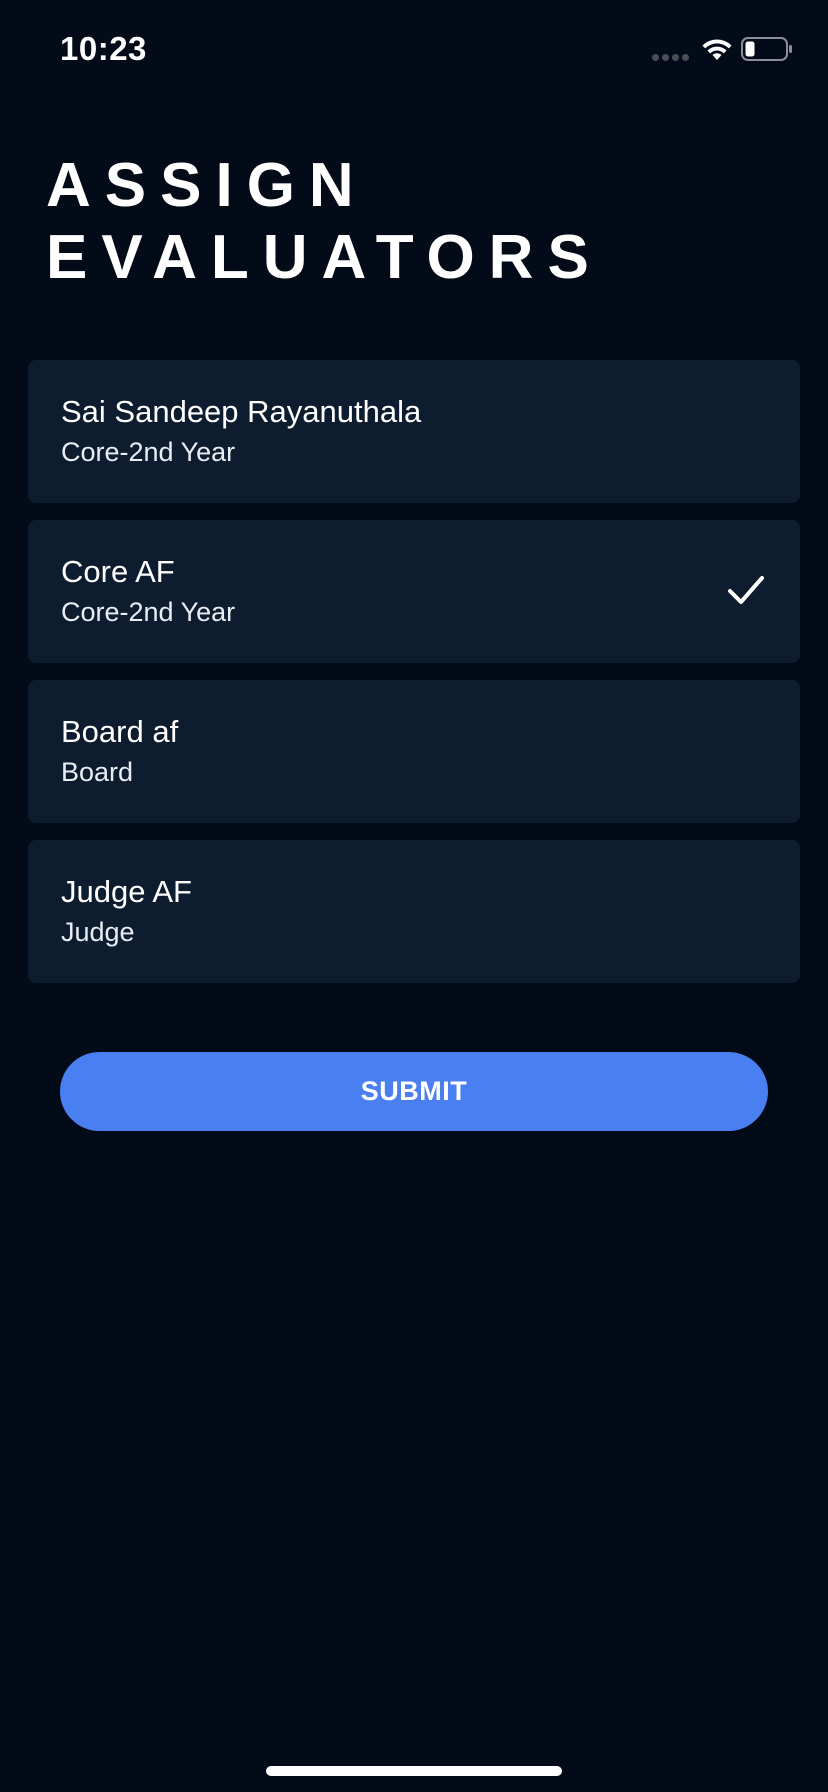  What do you see at coordinates (97, 772) in the screenshot?
I see `evaluator-role: Board` at bounding box center [97, 772].